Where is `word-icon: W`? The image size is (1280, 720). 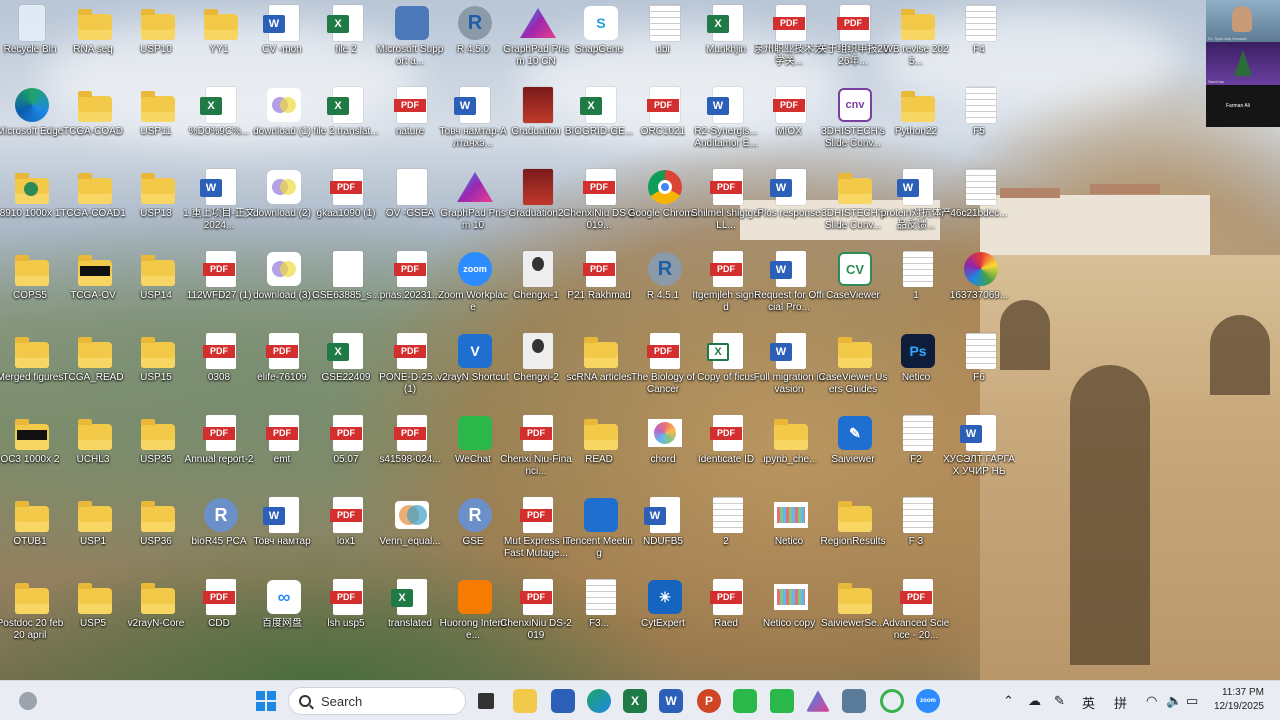
word-icon: W is located at coordinates (671, 701).